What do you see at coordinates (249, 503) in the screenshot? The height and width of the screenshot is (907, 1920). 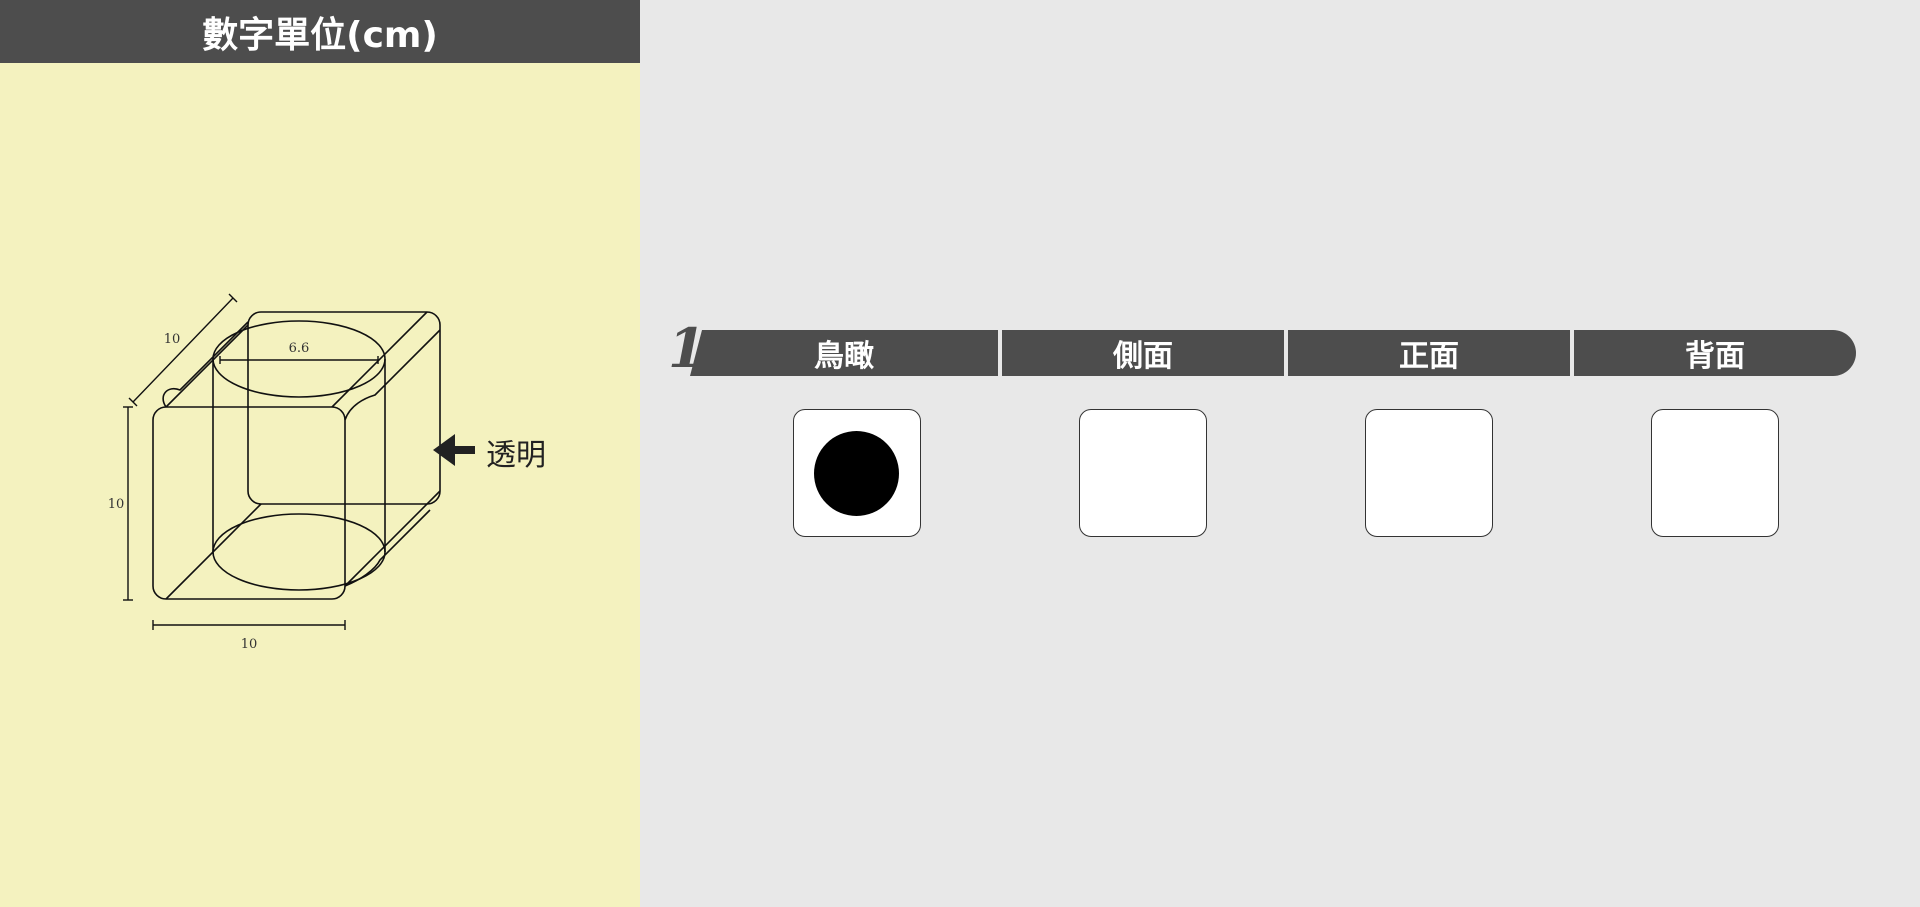 I see `cube-front-face` at bounding box center [249, 503].